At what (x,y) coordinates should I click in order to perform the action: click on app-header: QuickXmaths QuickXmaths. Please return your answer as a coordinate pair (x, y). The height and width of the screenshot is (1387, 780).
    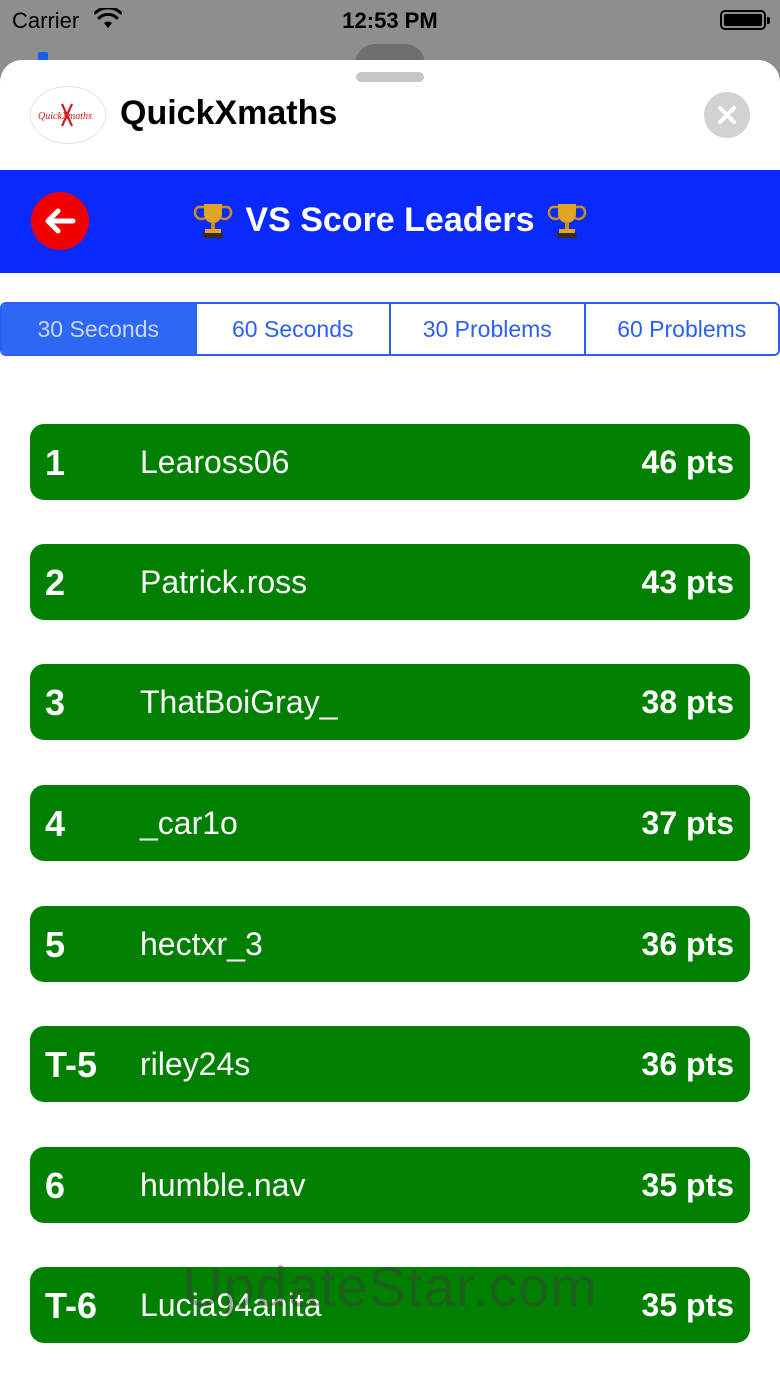
    Looking at the image, I should click on (390, 115).